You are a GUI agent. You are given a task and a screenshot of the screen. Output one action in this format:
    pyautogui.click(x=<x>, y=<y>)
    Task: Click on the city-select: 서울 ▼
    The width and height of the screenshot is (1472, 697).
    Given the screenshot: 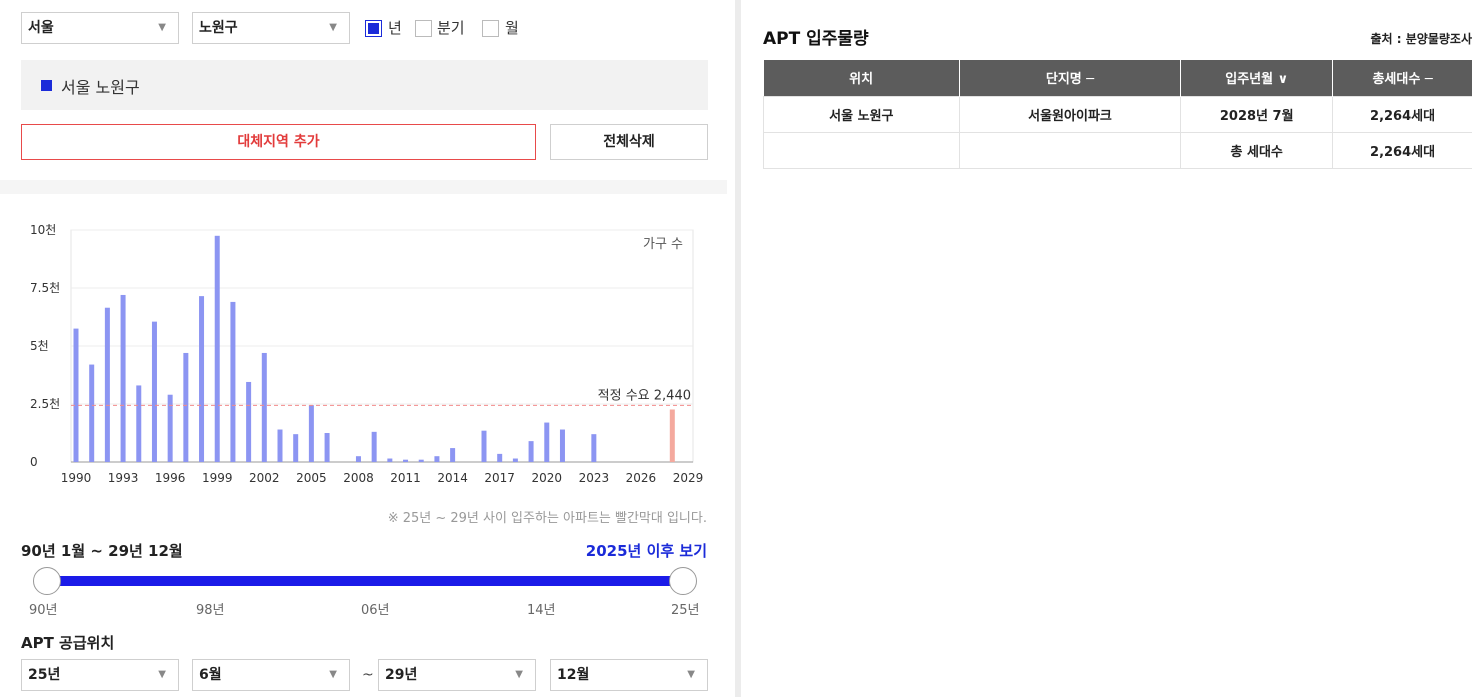 What is the action you would take?
    pyautogui.click(x=100, y=28)
    